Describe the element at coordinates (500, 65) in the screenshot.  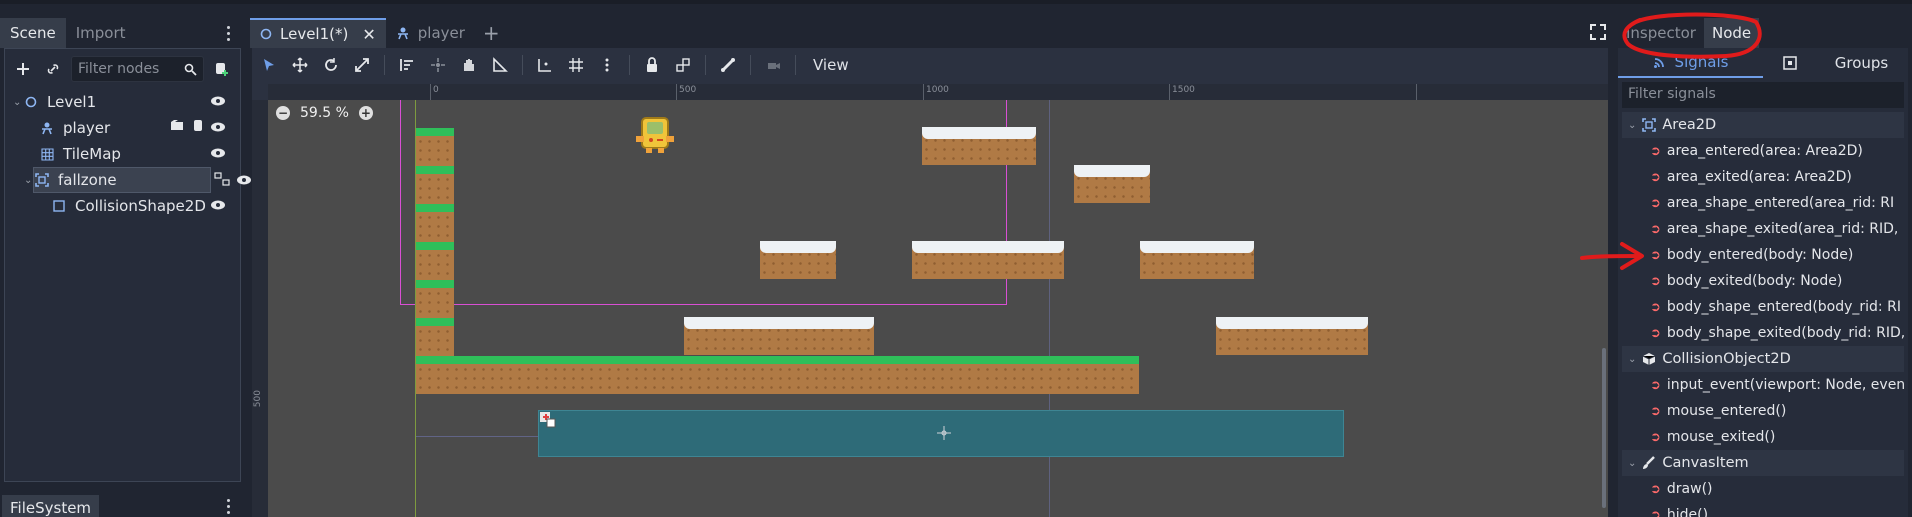
I see `ruler-tool-icon` at that location.